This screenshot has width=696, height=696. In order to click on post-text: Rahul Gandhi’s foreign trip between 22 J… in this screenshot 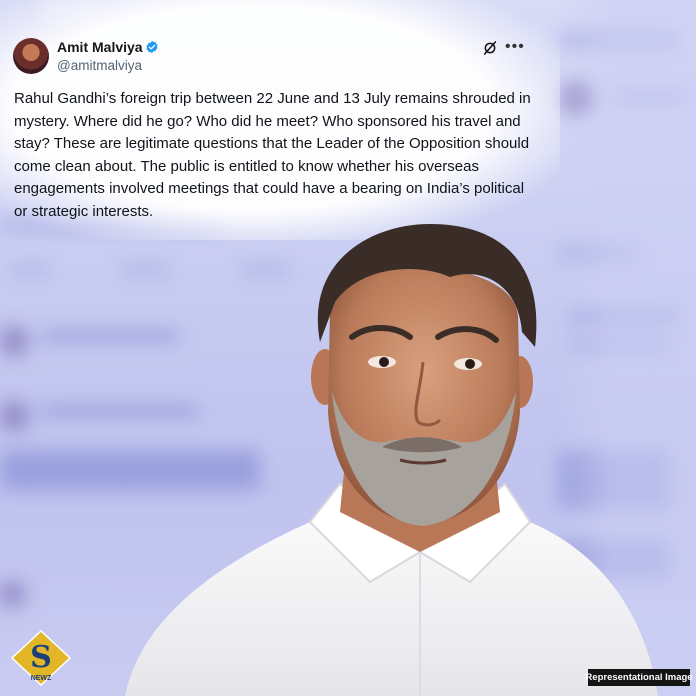, I will do `click(272, 155)`.